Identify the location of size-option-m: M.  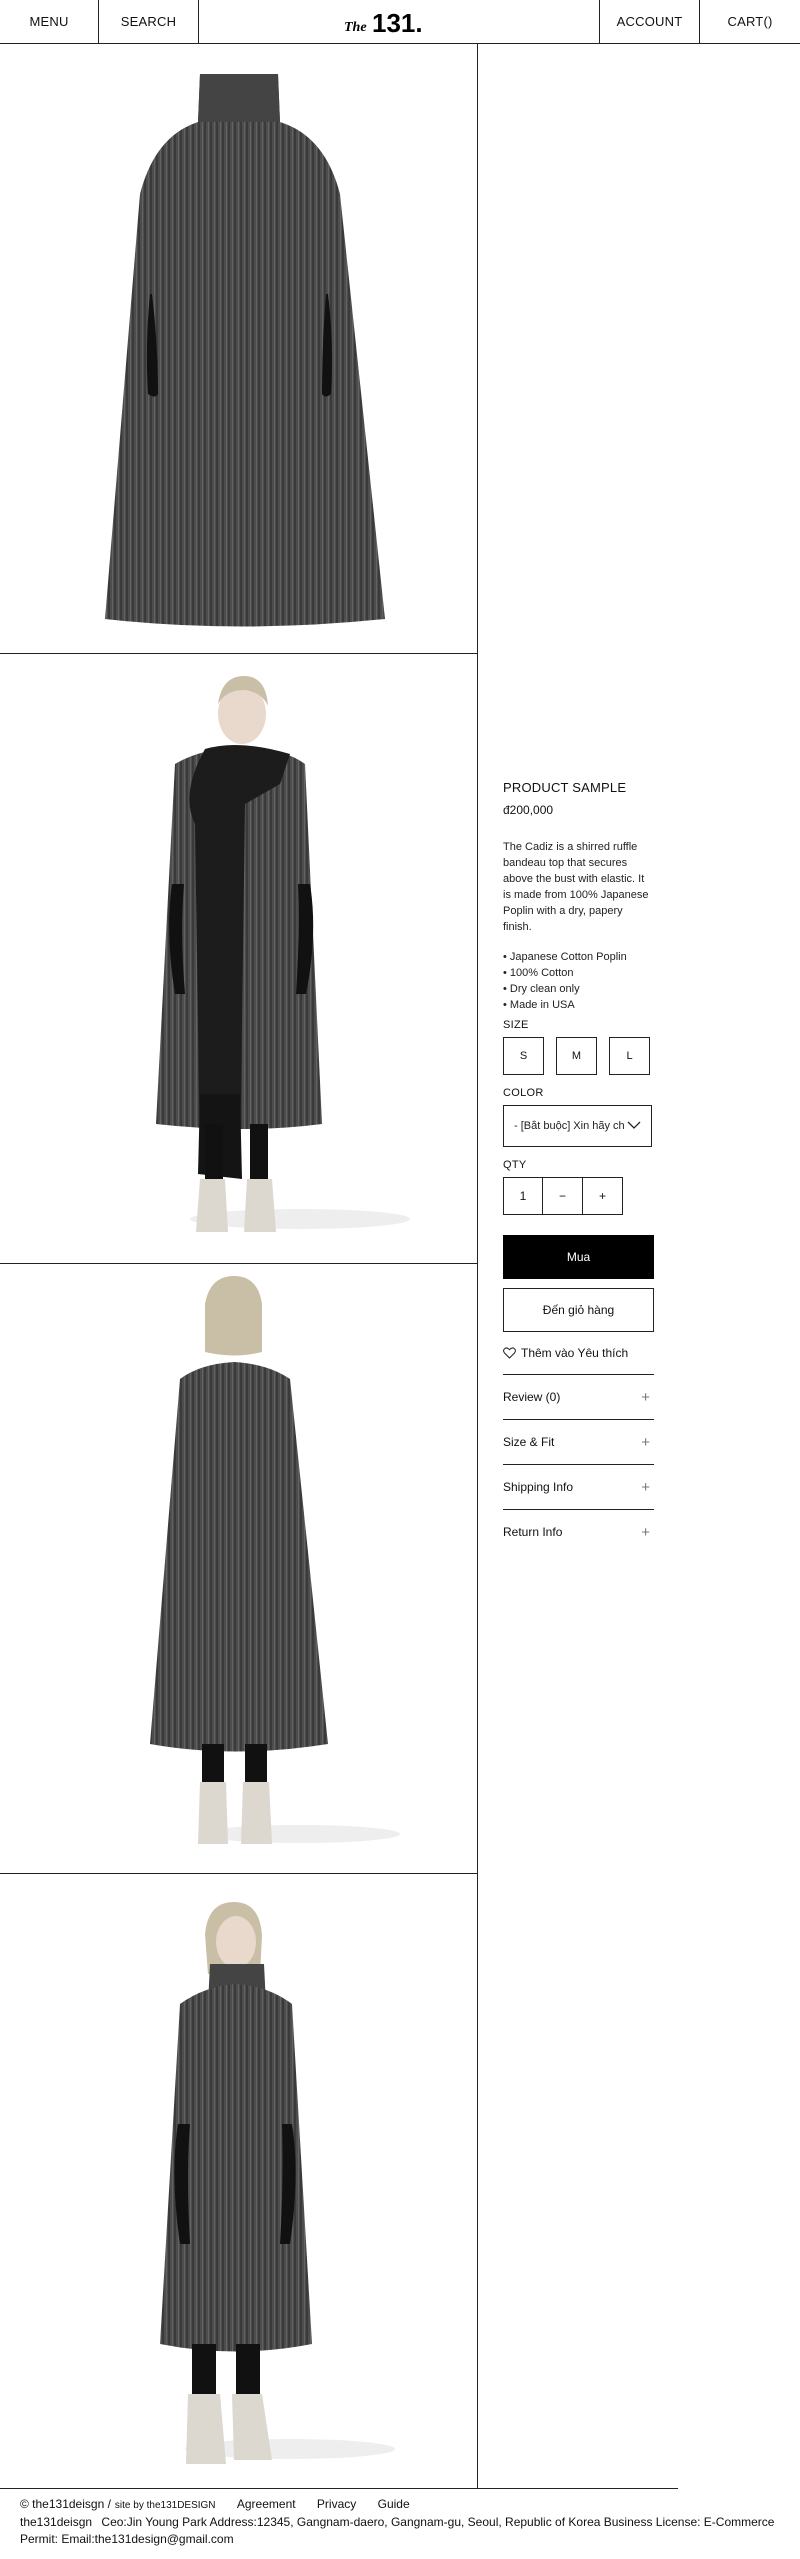
(576, 1056).